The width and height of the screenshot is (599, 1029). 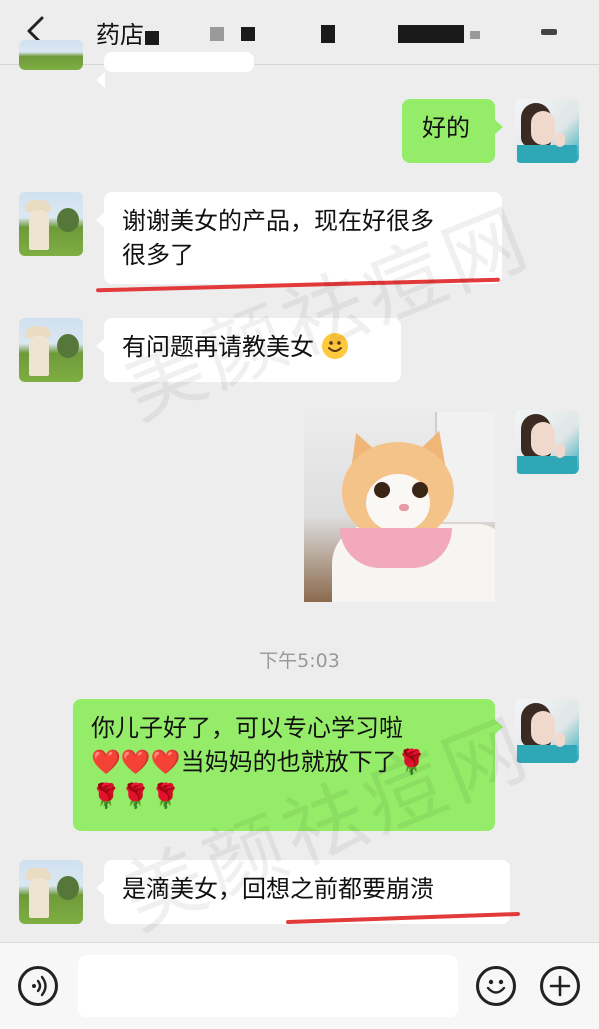 I want to click on message-text-line: 很多了, so click(x=158, y=255).